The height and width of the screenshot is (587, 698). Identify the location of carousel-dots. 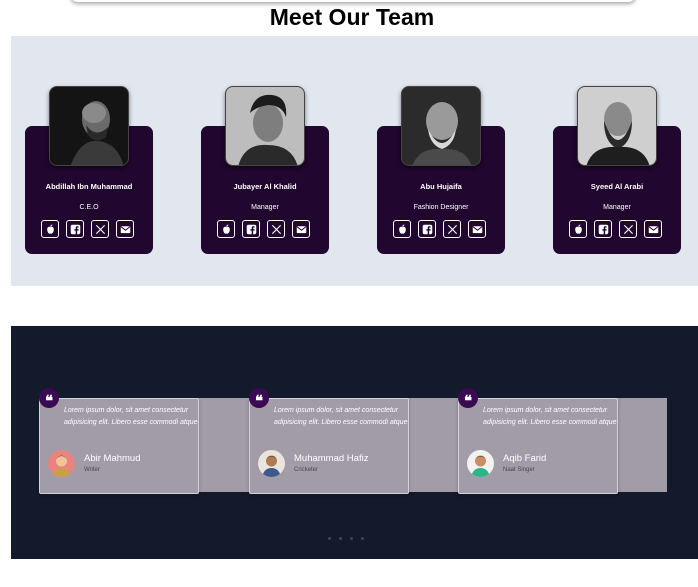
(346, 538).